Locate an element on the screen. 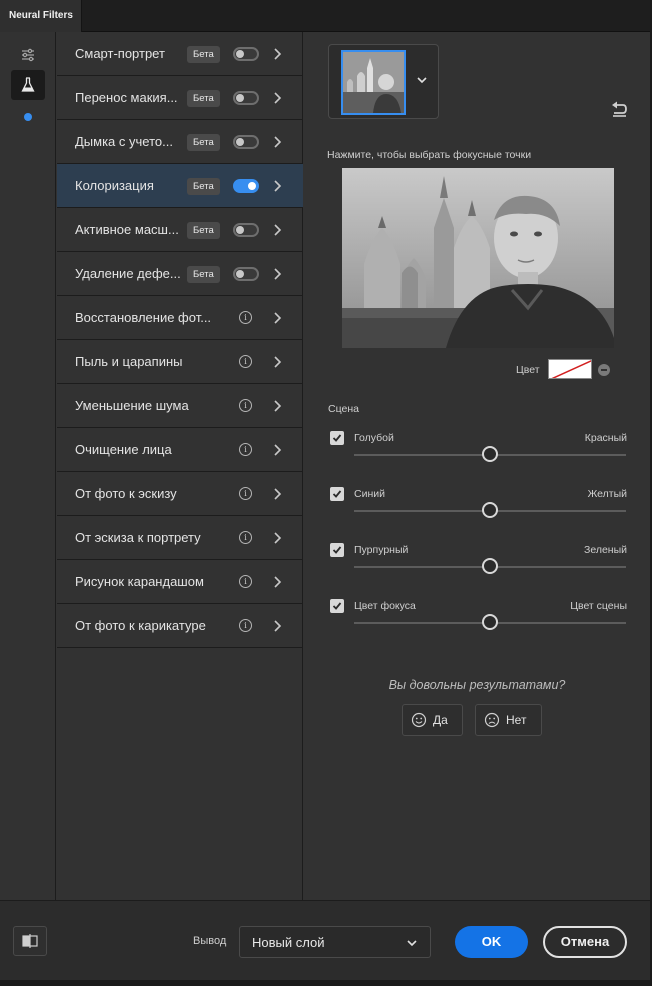 The image size is (652, 986). sliders-icon is located at coordinates (28, 55).